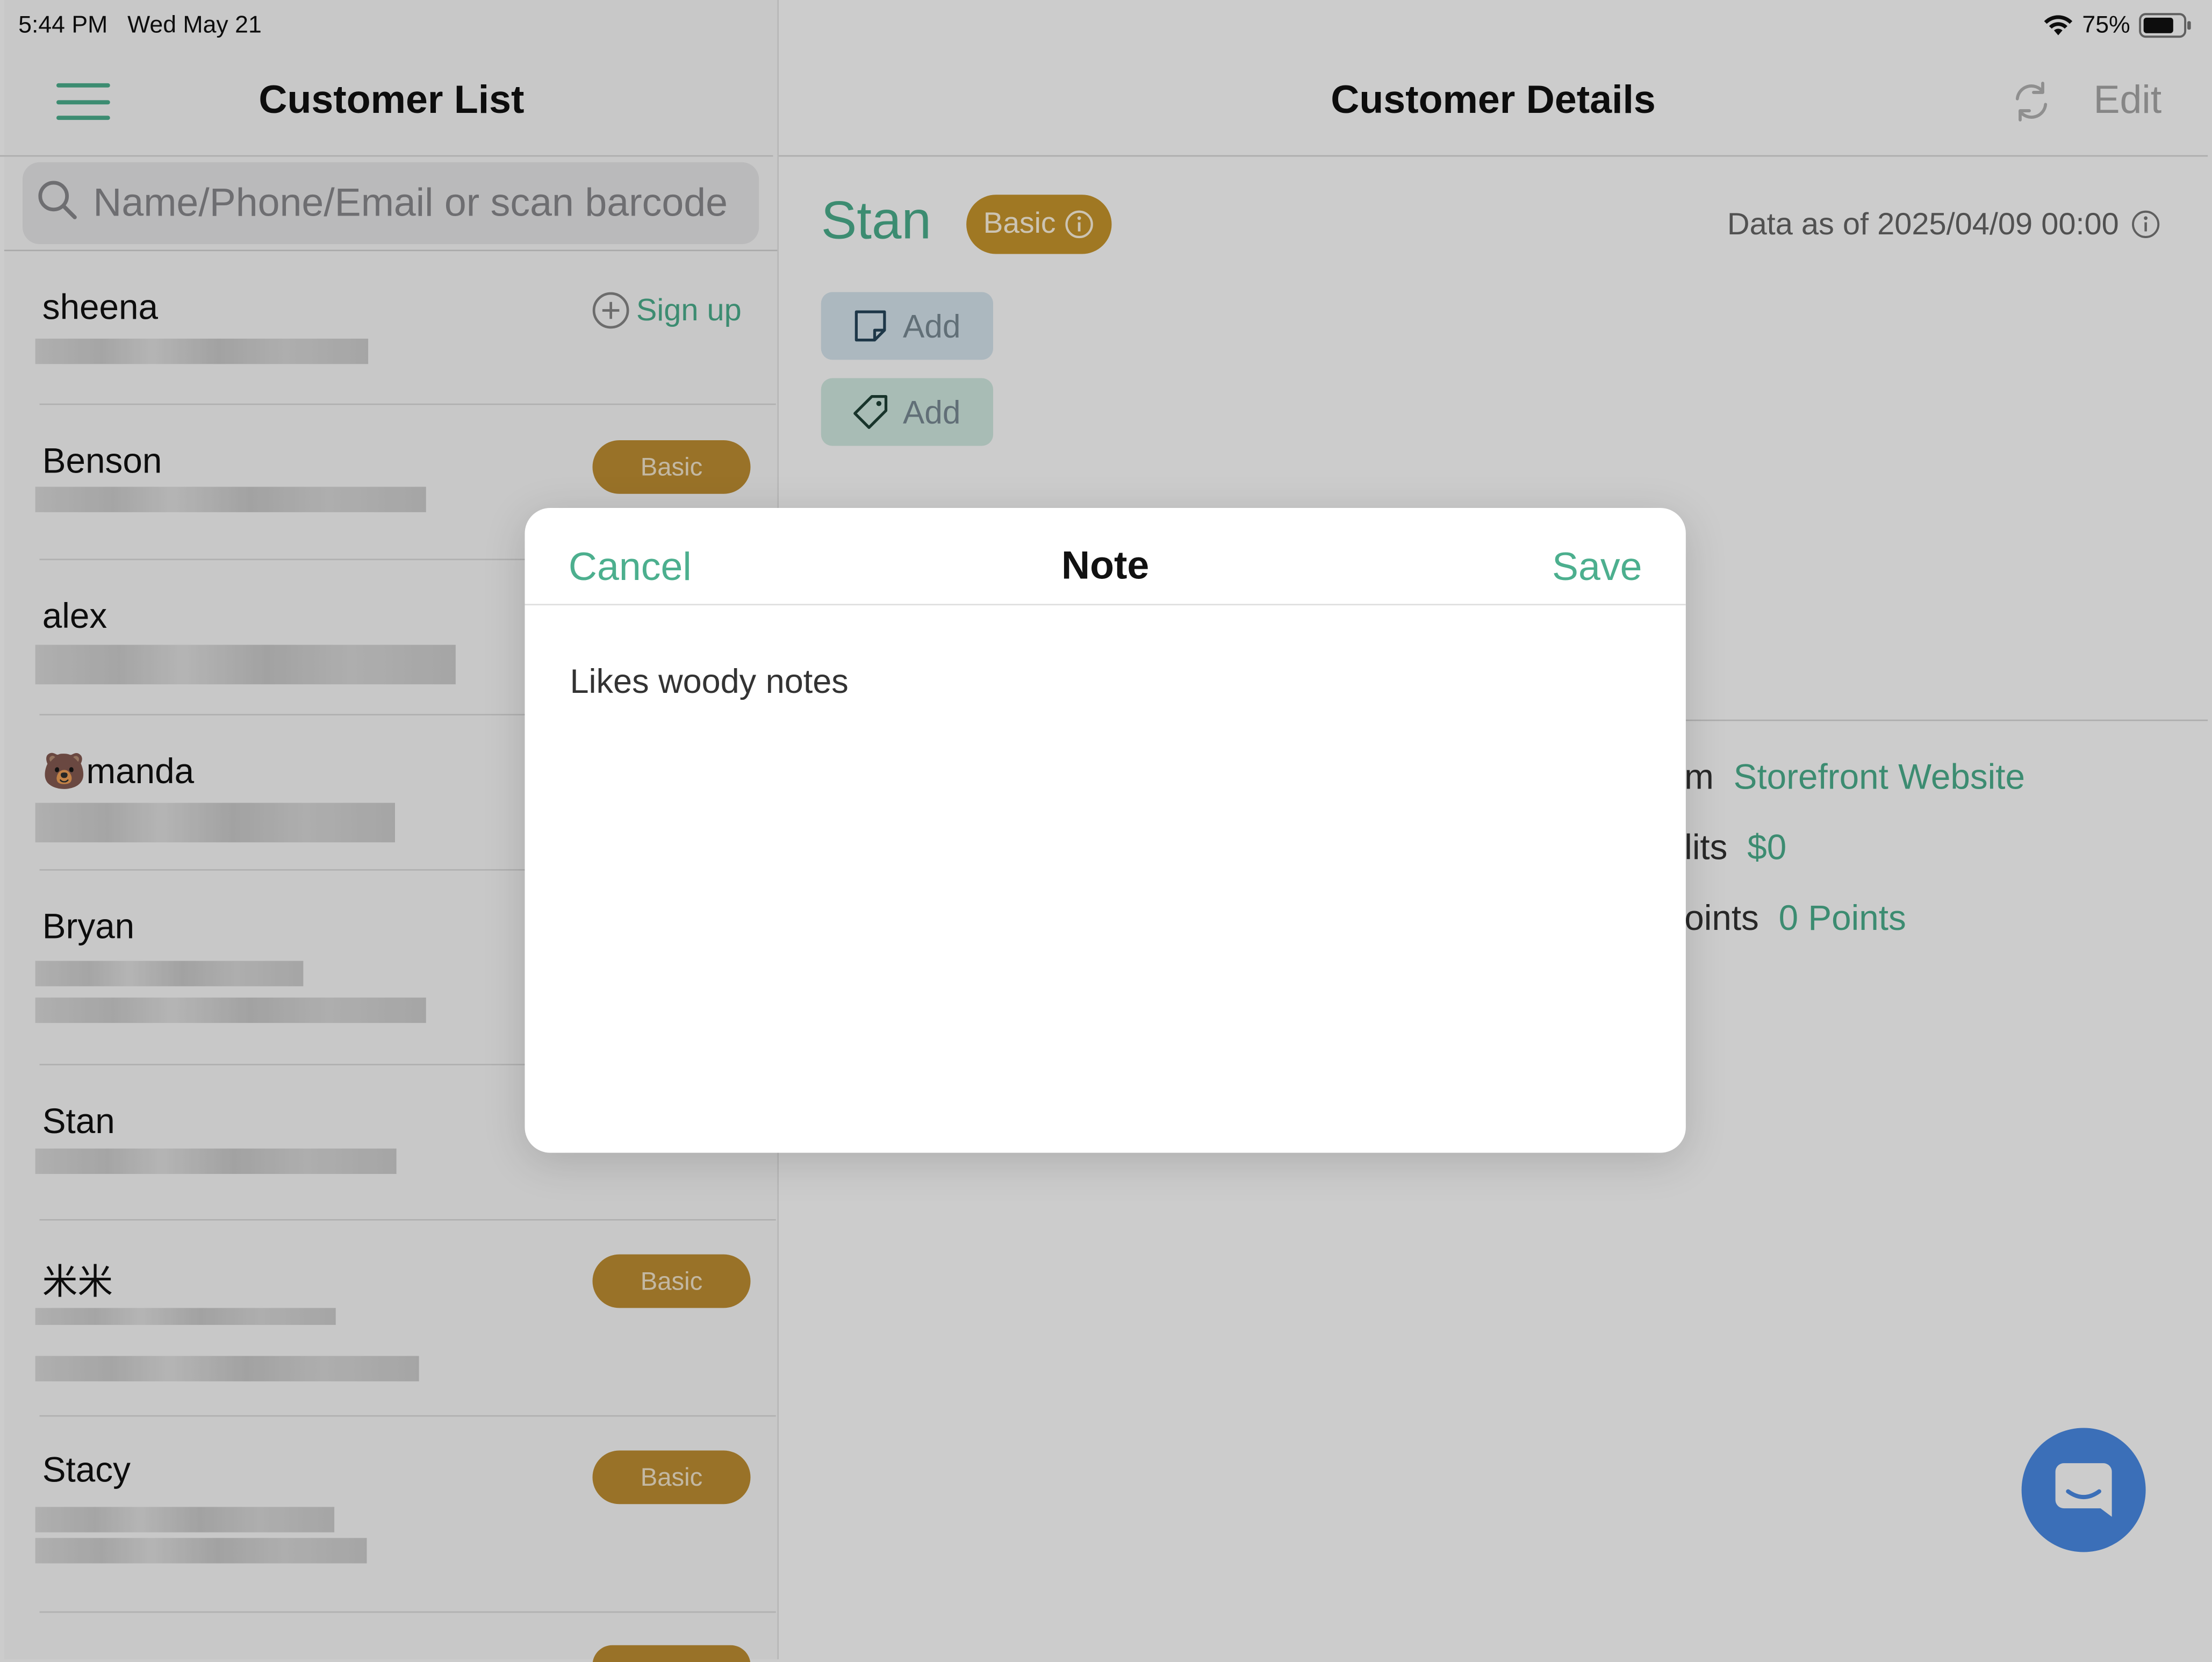 Image resolution: width=2212 pixels, height=1662 pixels. I want to click on note-modal-title: Note, so click(1105, 565).